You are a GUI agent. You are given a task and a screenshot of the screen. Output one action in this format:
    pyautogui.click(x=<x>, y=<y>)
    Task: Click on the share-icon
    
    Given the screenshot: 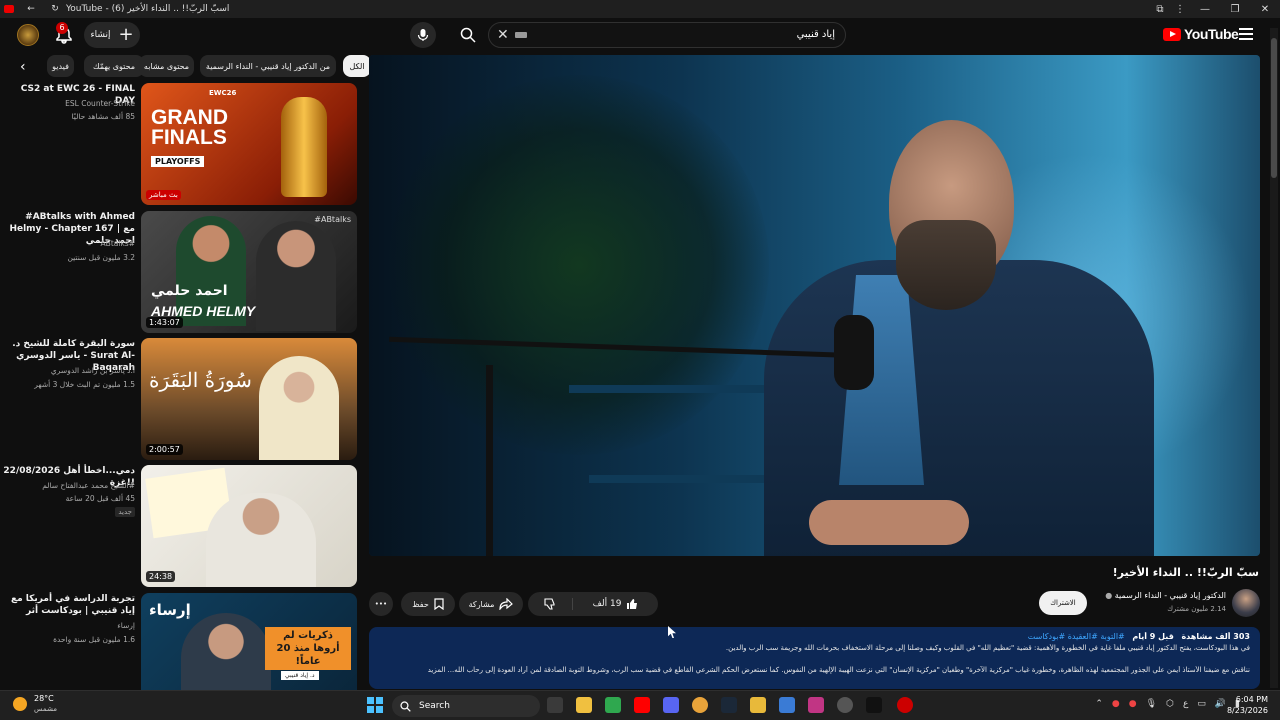 What is the action you would take?
    pyautogui.click(x=506, y=604)
    